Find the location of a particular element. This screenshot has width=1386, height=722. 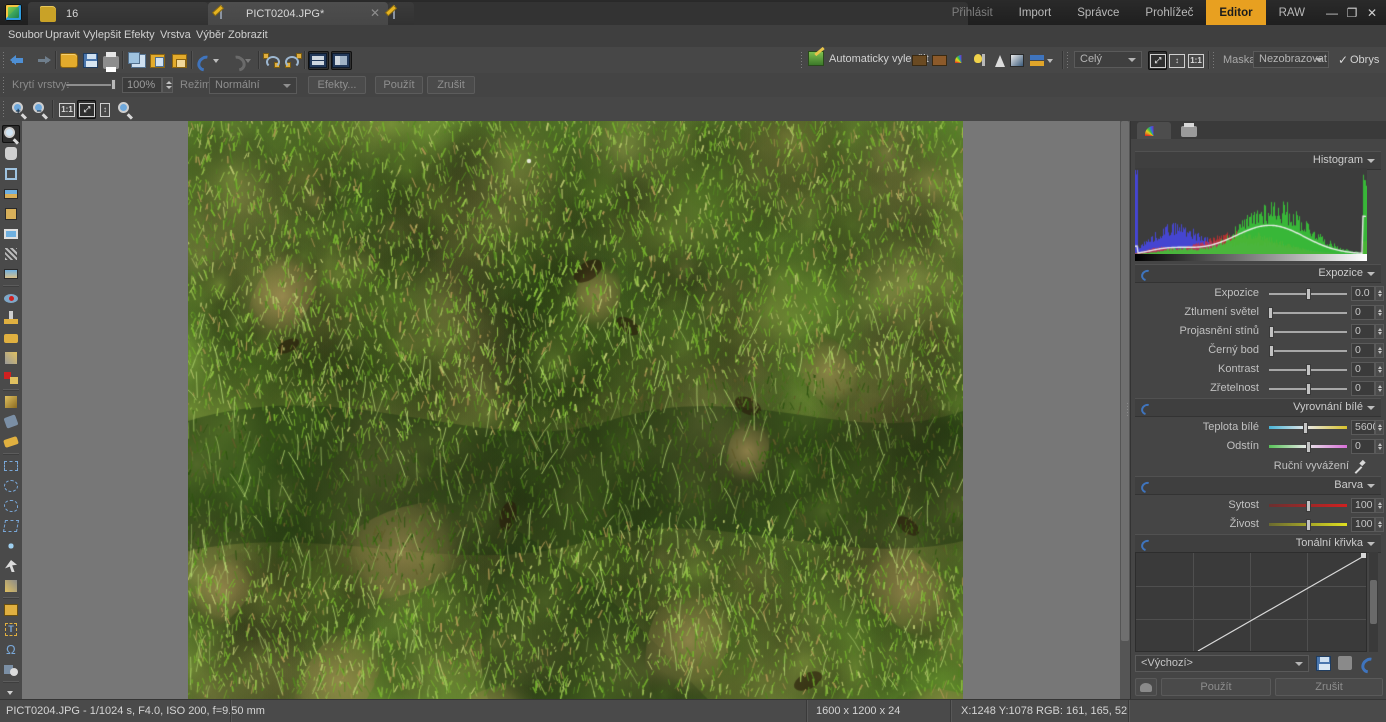

cancel-layer-button: Zrušit is located at coordinates (451, 85).